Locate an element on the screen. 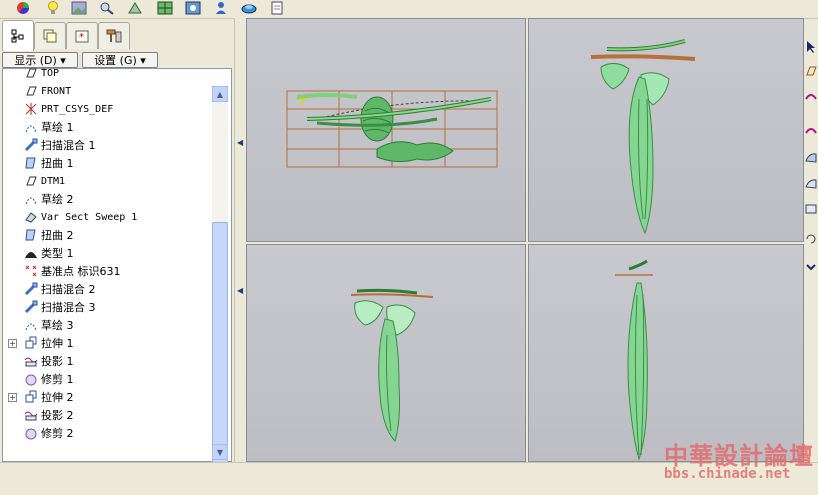  tree-item: 类型 1 is located at coordinates (107, 253).